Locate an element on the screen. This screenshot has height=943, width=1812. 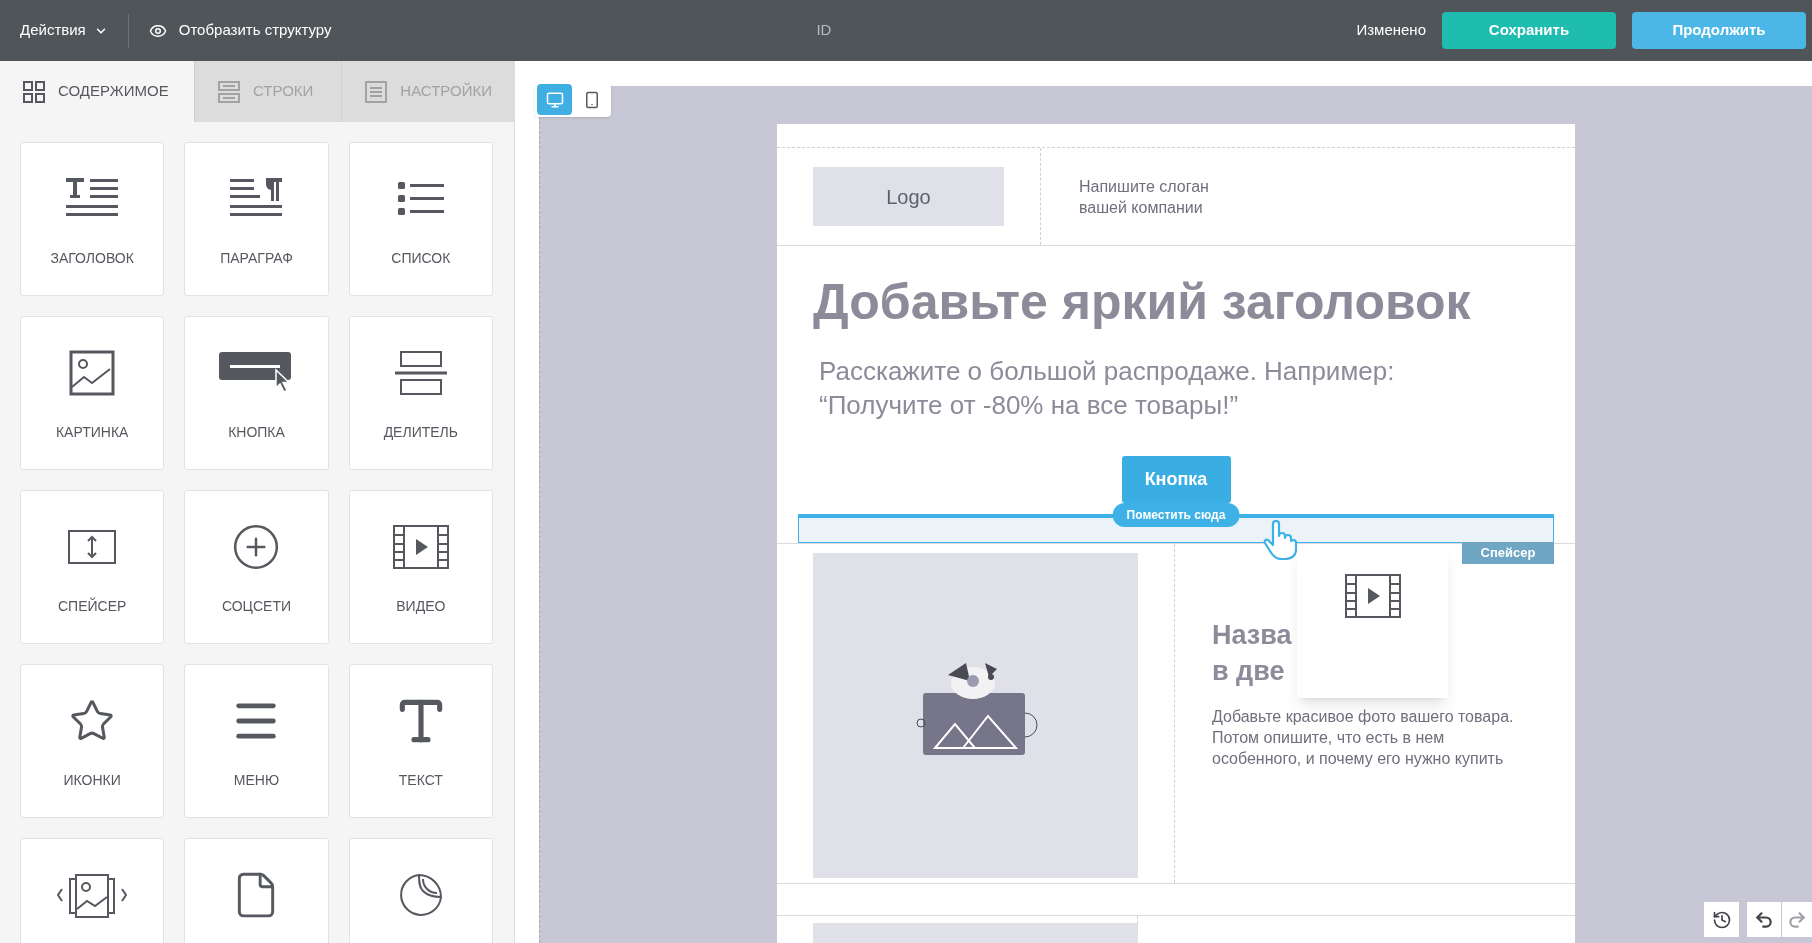
block-label: ПАРАГРАФ is located at coordinates (256, 258).